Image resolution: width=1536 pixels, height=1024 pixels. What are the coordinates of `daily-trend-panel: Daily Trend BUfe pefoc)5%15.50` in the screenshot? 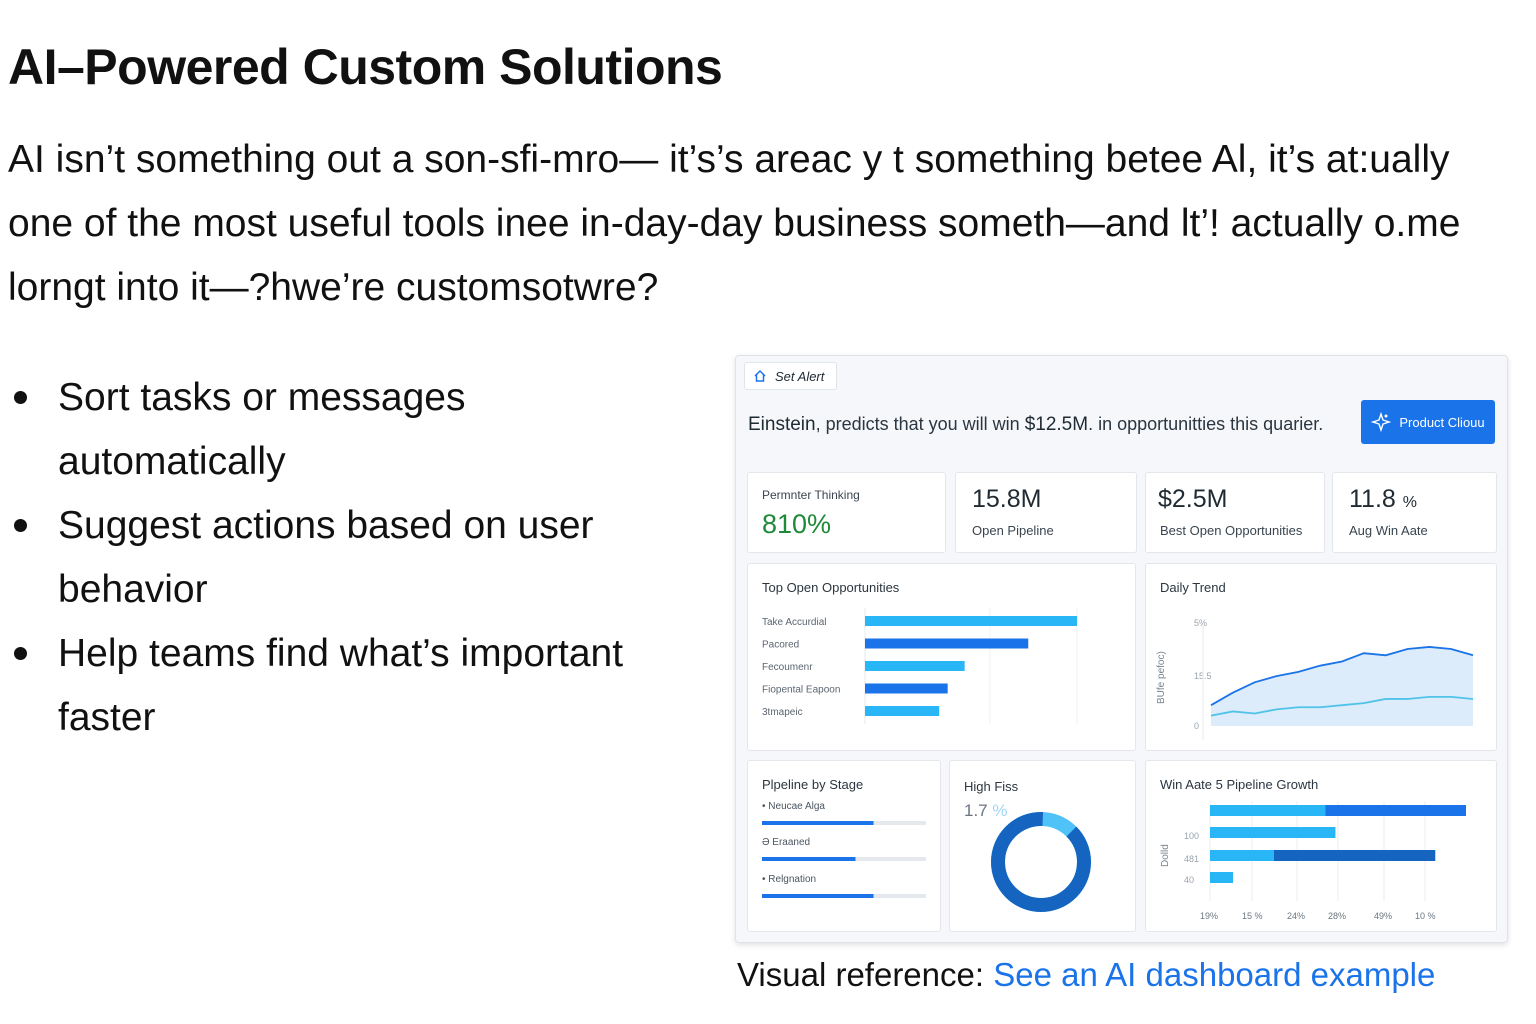 It's located at (1321, 657).